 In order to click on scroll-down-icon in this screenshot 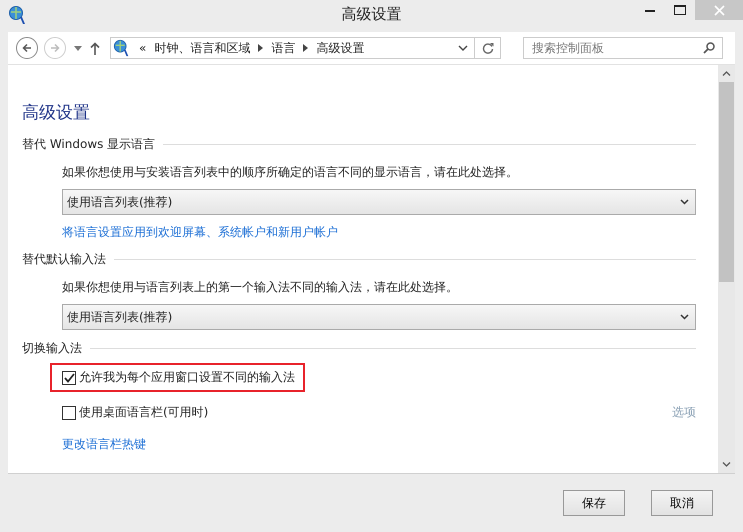, I will do `click(726, 464)`.